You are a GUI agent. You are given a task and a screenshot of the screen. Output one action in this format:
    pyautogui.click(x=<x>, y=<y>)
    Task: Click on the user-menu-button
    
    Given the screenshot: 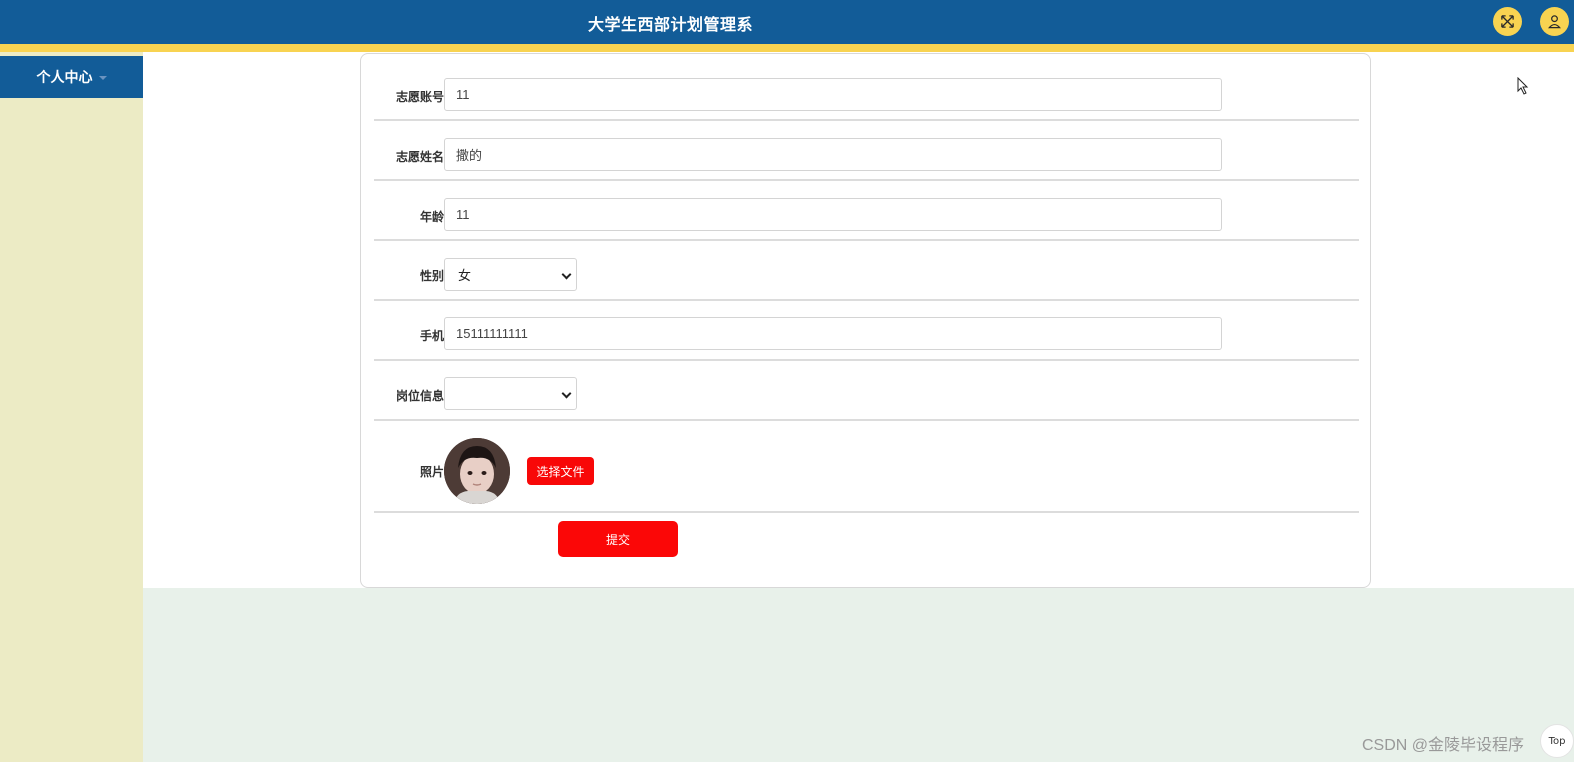 What is the action you would take?
    pyautogui.click(x=1554, y=21)
    